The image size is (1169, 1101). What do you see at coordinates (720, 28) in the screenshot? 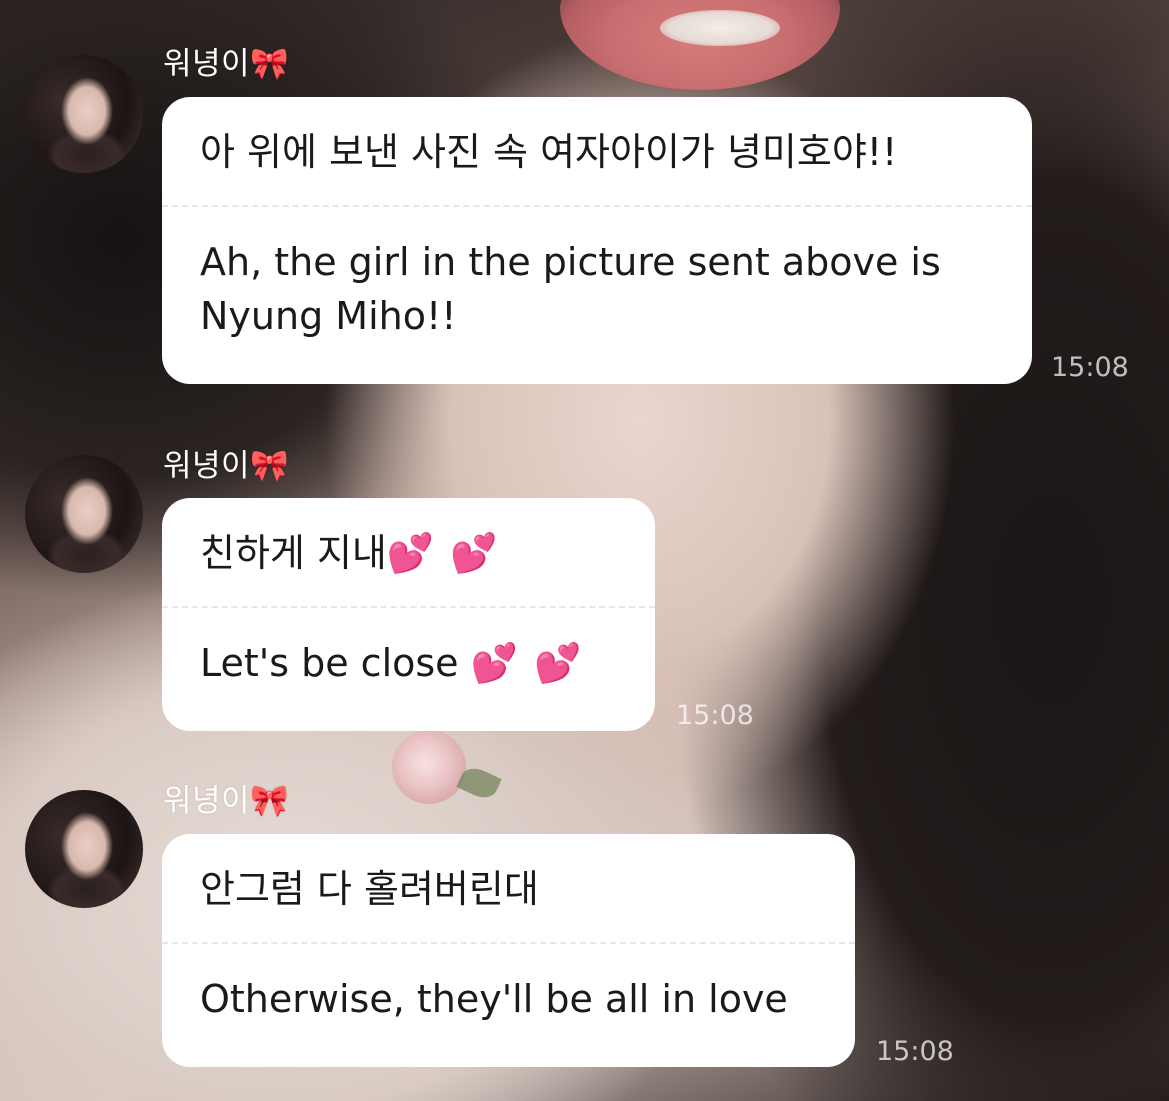
I see `background-photo-teeth` at bounding box center [720, 28].